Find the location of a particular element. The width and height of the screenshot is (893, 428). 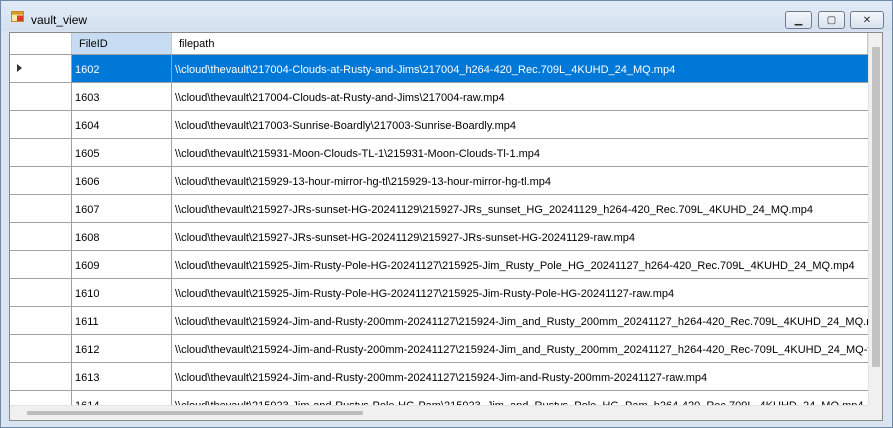

window-title: vault_view is located at coordinates (59, 20).